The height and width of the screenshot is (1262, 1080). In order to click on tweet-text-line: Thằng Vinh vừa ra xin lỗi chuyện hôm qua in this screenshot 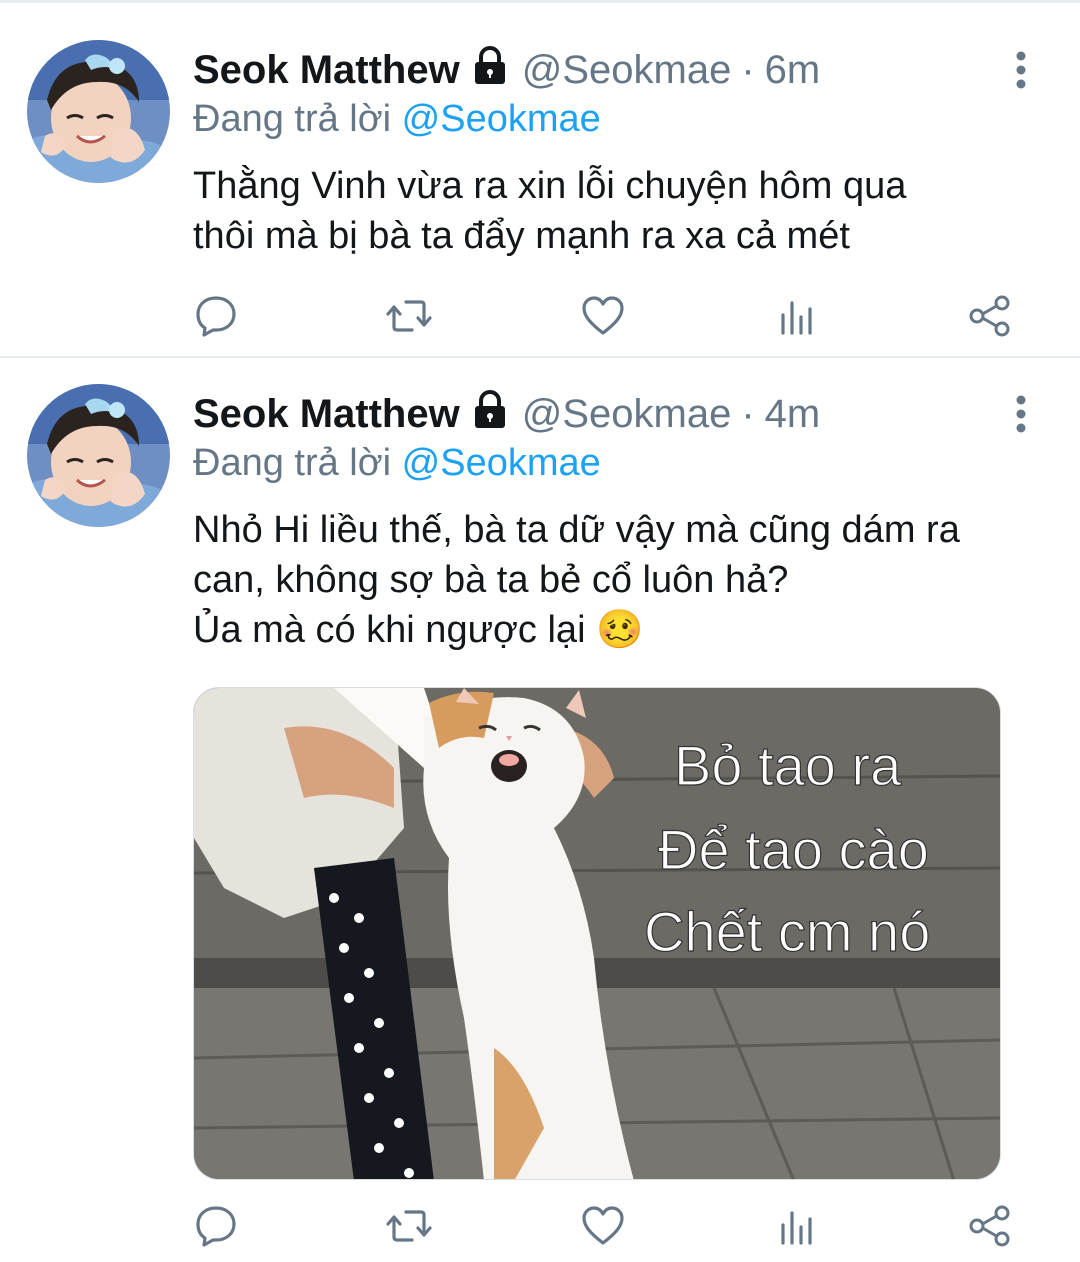, I will do `click(550, 186)`.